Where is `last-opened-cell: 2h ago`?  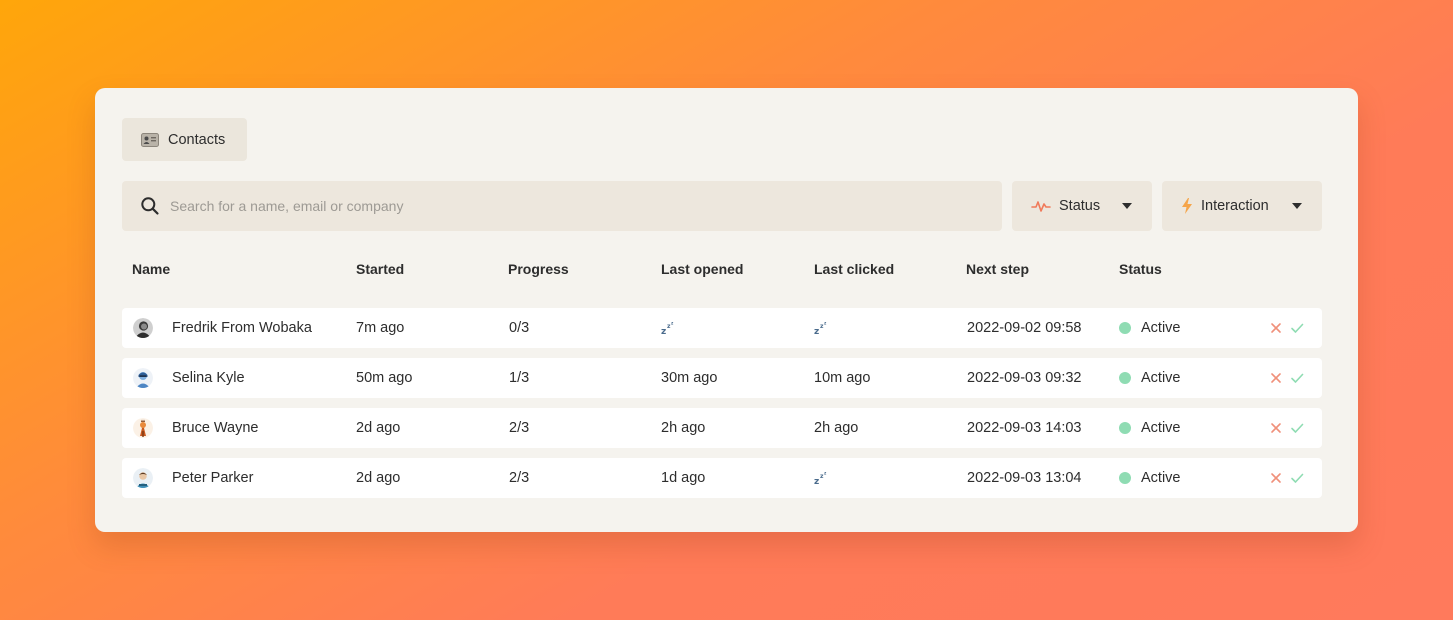
last-opened-cell: 2h ago is located at coordinates (683, 428).